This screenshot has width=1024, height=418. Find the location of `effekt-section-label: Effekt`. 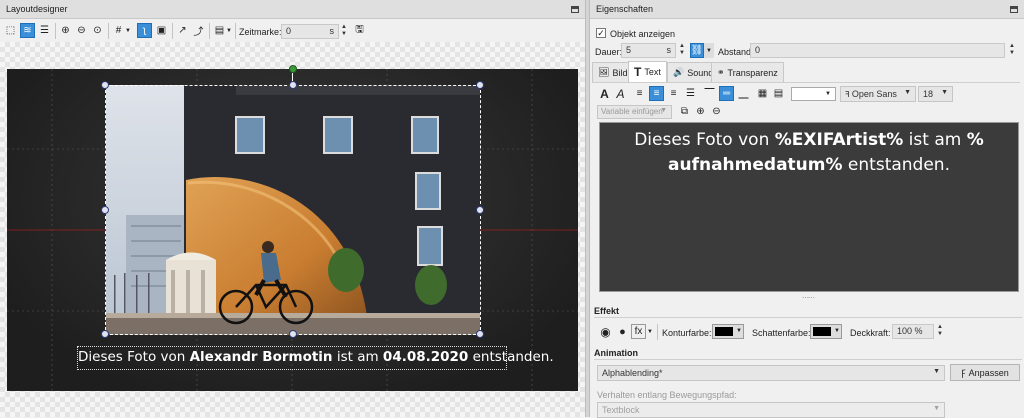

effekt-section-label: Effekt is located at coordinates (607, 311).